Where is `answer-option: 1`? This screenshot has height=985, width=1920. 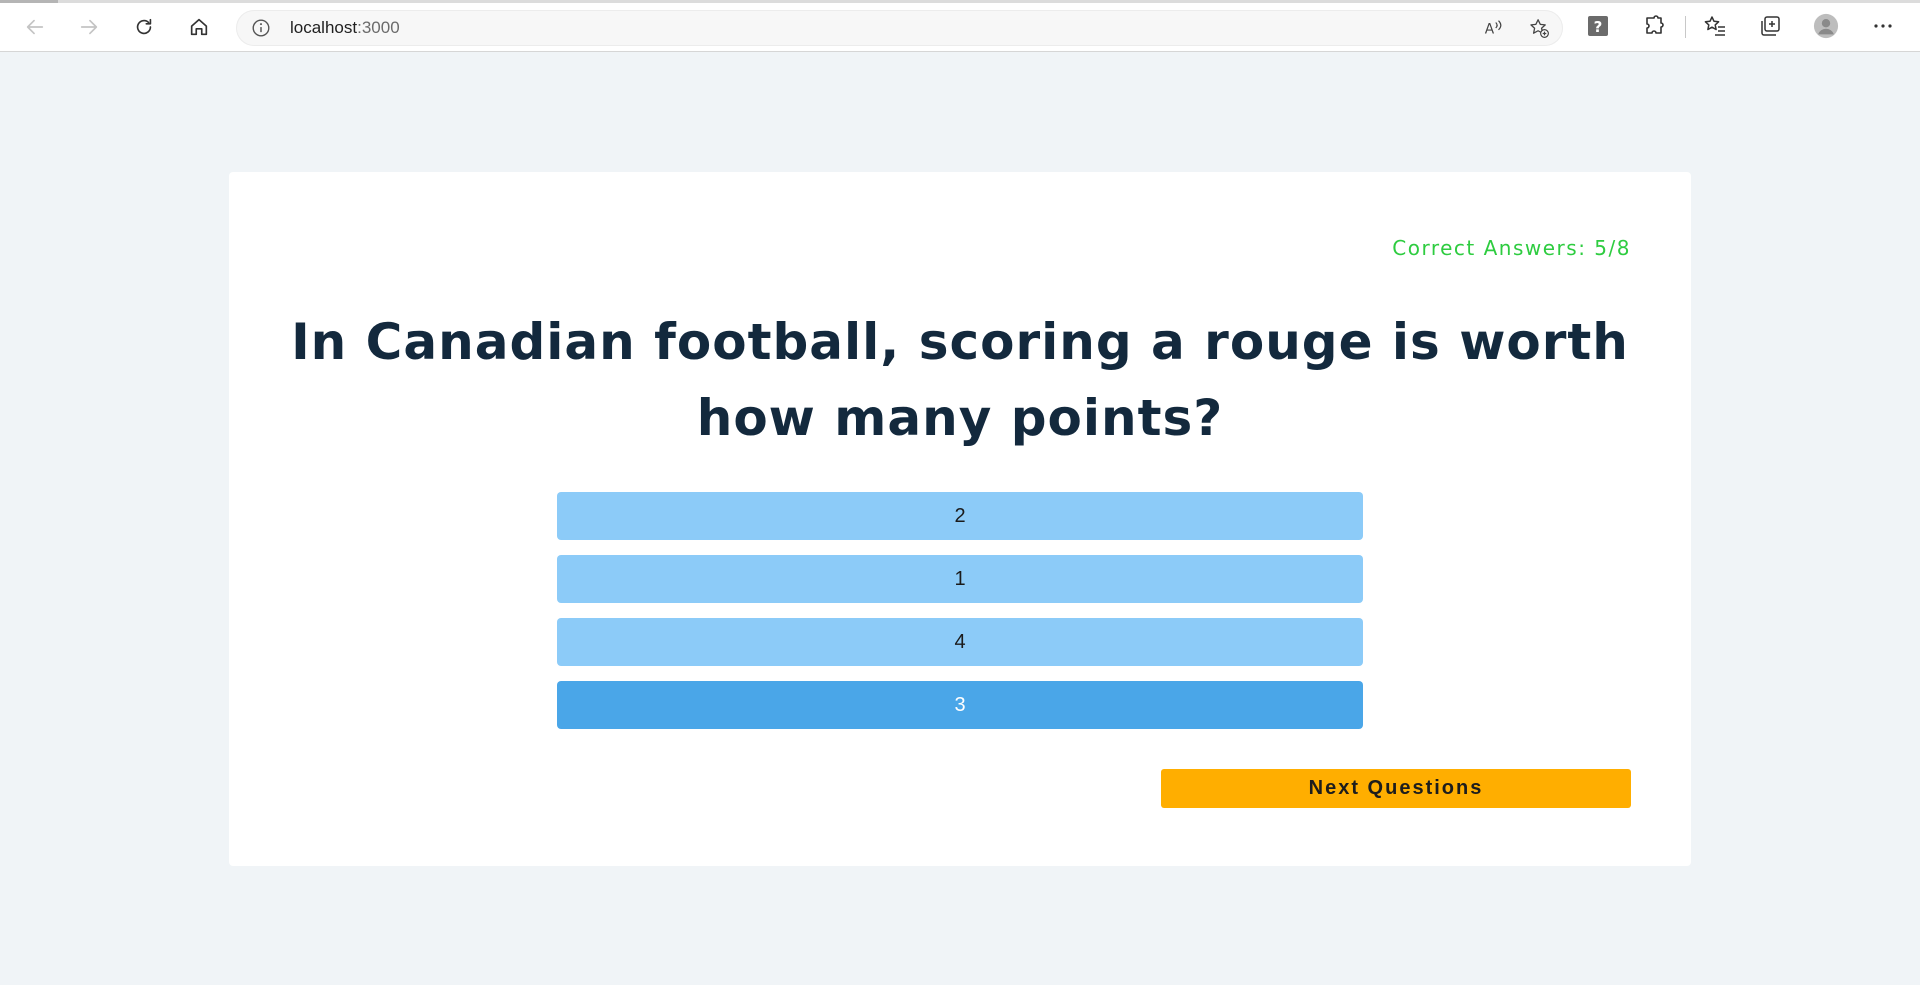 answer-option: 1 is located at coordinates (960, 579).